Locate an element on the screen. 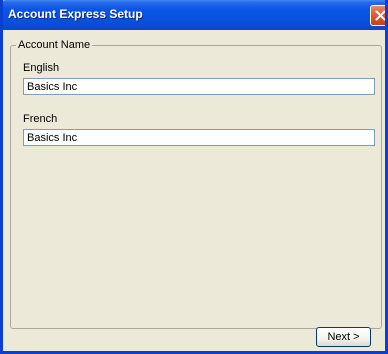  french-label: French is located at coordinates (40, 119).